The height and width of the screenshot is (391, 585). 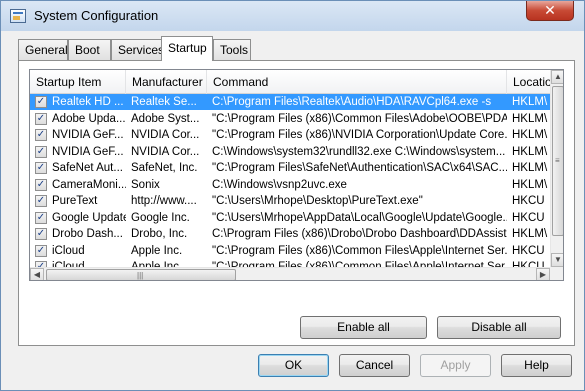 What do you see at coordinates (43, 49) in the screenshot?
I see `tab-general: General` at bounding box center [43, 49].